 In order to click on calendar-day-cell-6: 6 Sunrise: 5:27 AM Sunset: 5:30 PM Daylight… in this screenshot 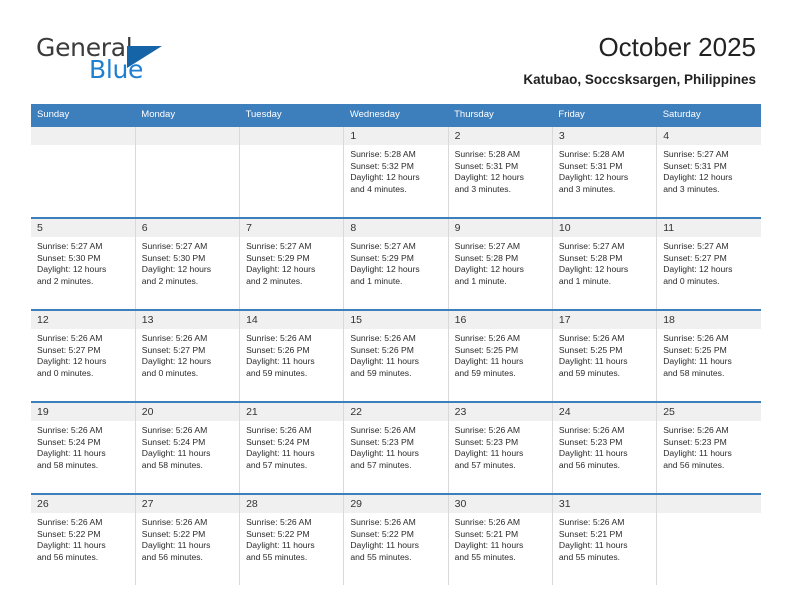, I will do `click(188, 263)`.